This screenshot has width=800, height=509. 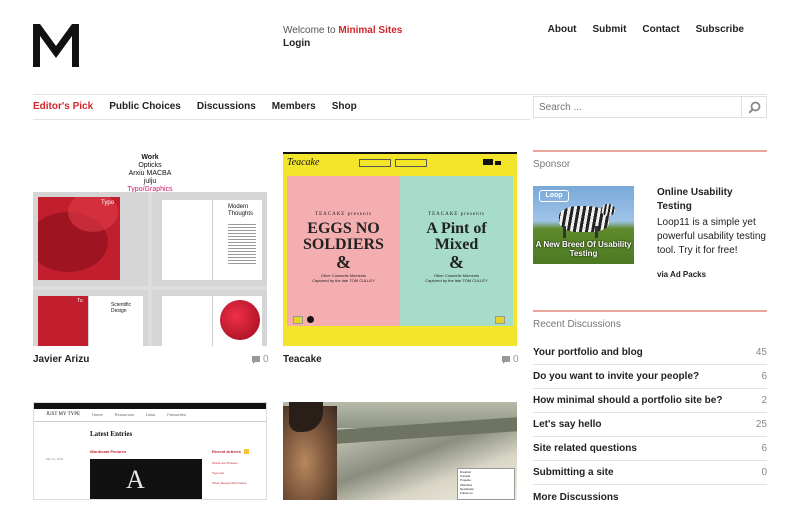 What do you see at coordinates (627, 400) in the screenshot?
I see `discussion-title: How minimal should a portfolio site be?` at bounding box center [627, 400].